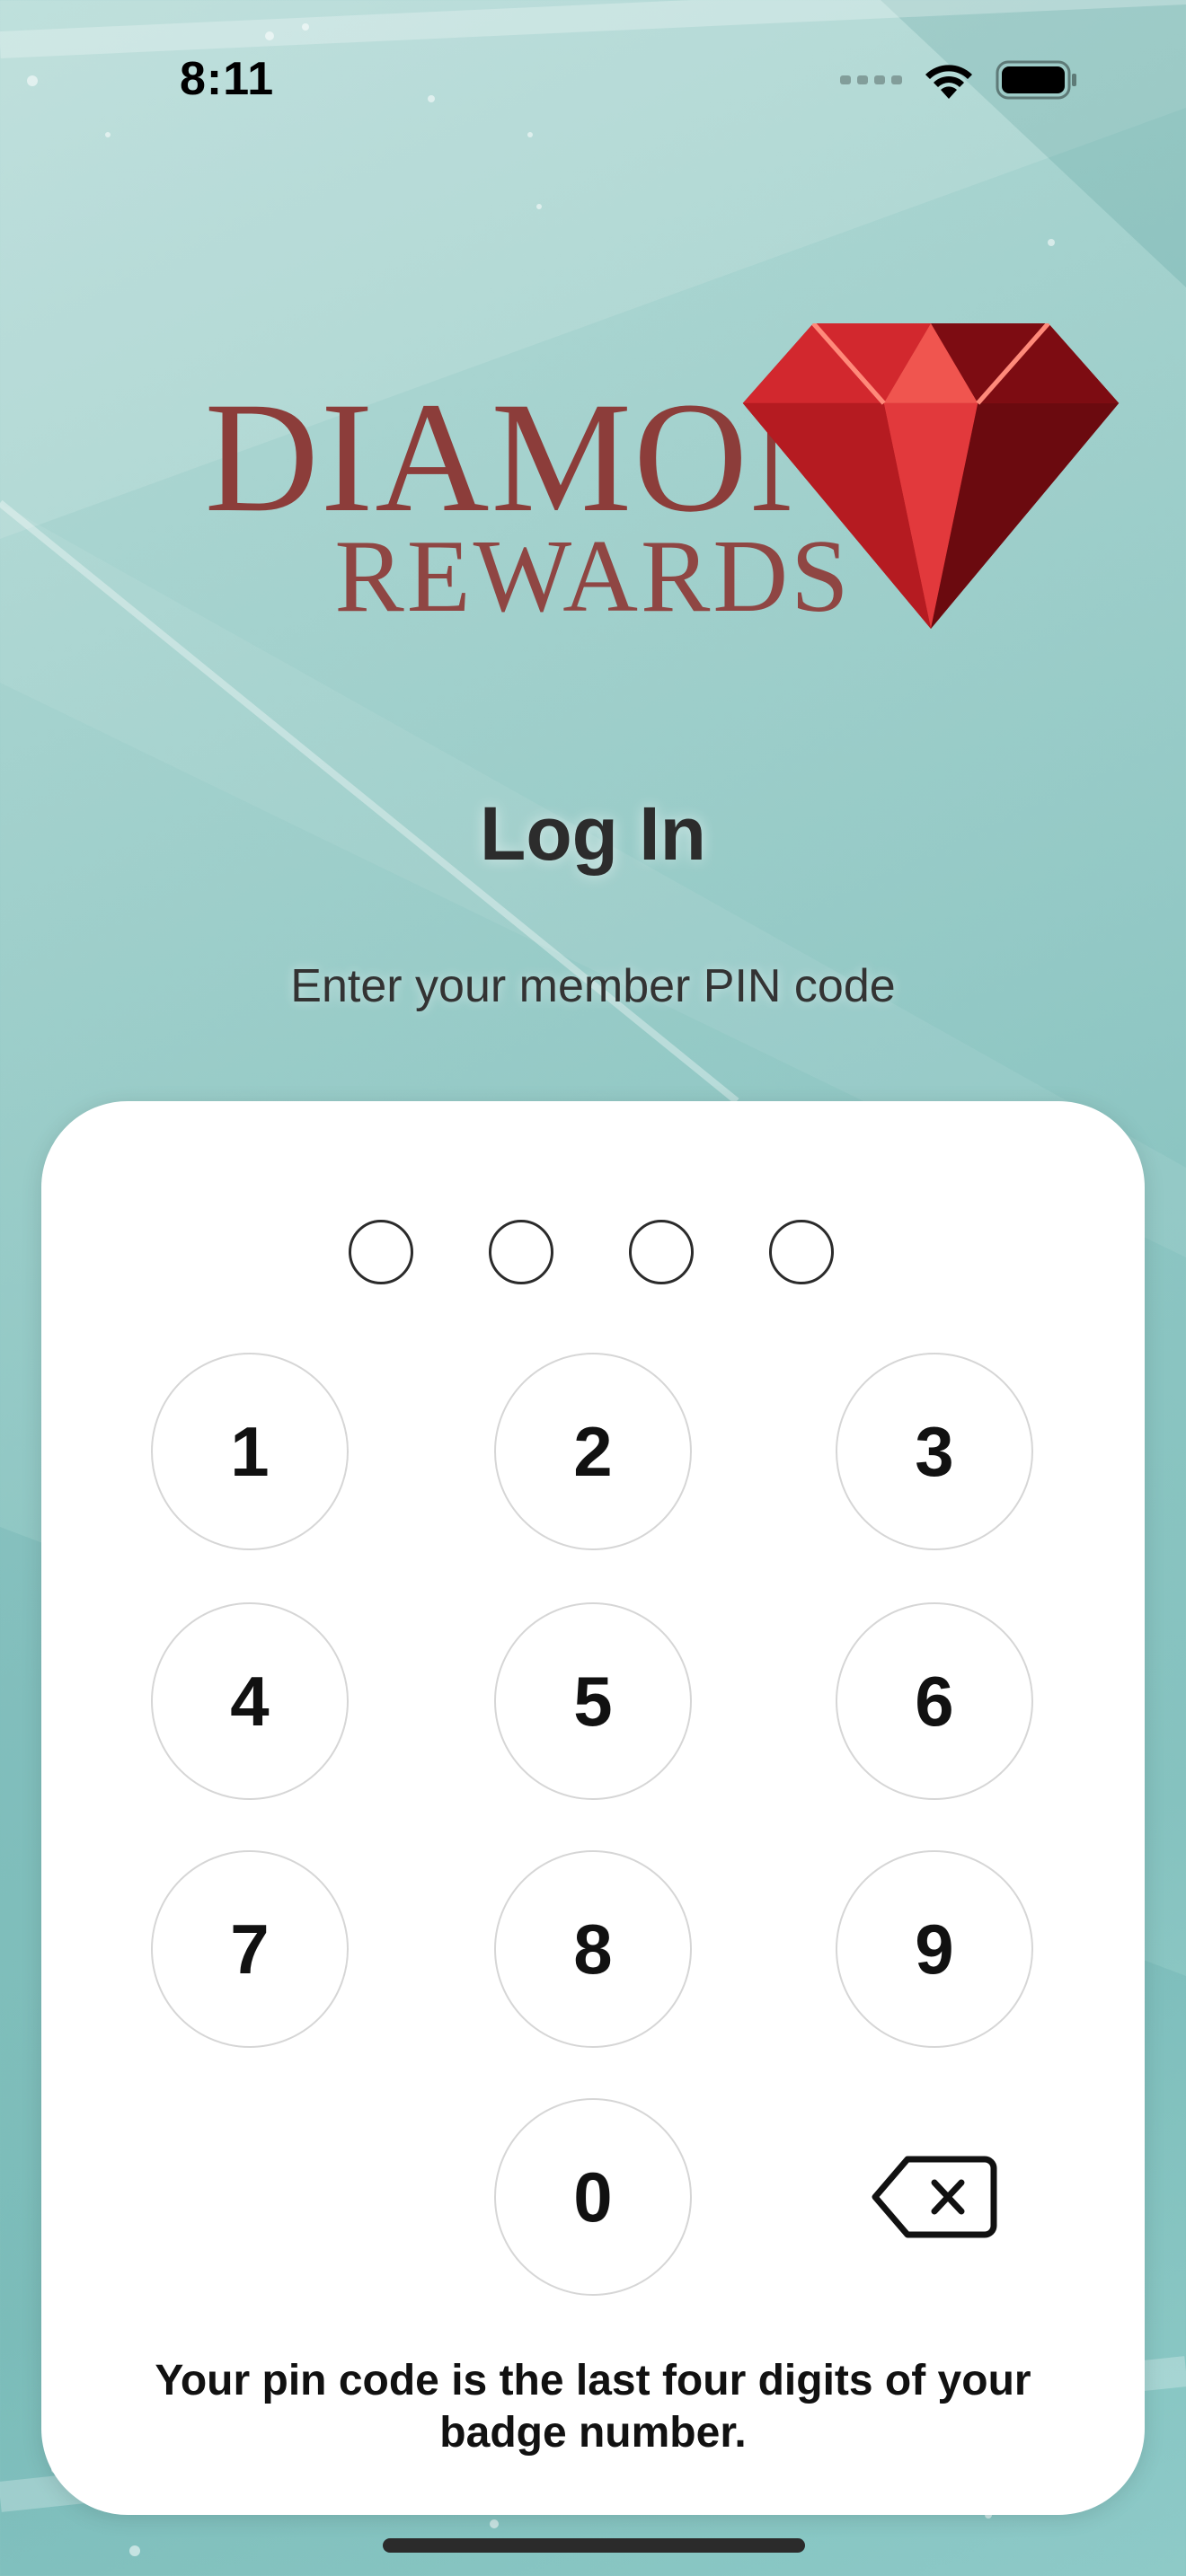  What do you see at coordinates (934, 1701) in the screenshot?
I see `keypad-key-6: 6` at bounding box center [934, 1701].